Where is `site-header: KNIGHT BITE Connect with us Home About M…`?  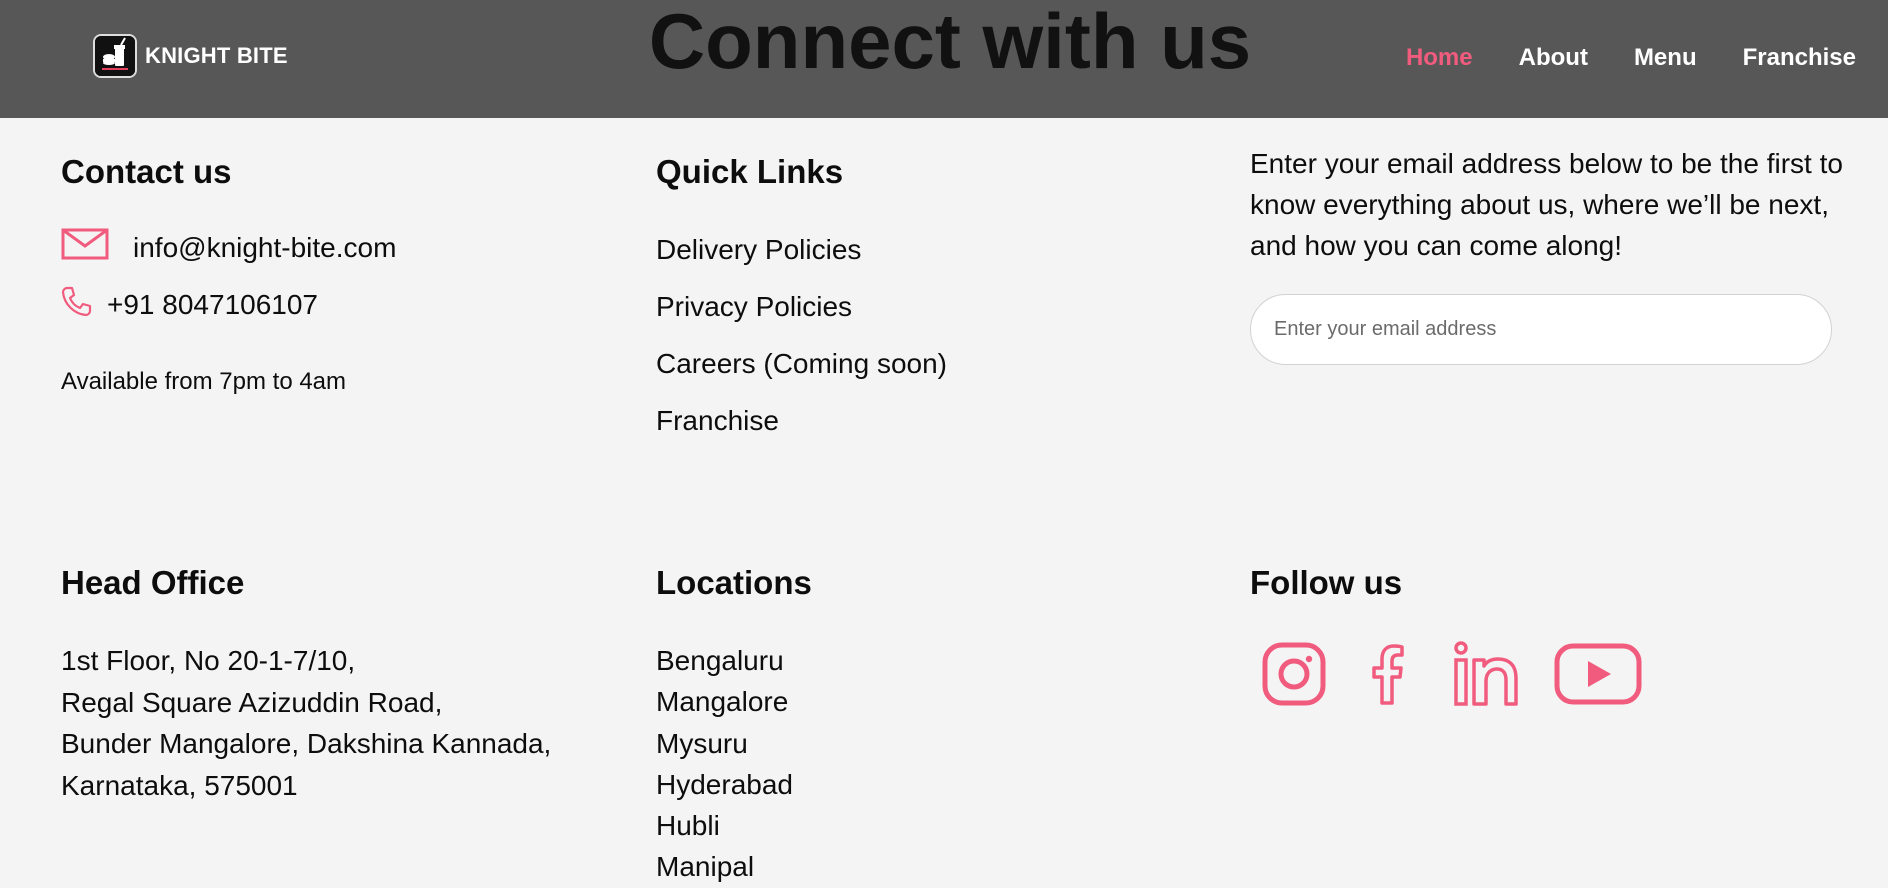
site-header: KNIGHT BITE Connect with us Home About M… is located at coordinates (944, 59).